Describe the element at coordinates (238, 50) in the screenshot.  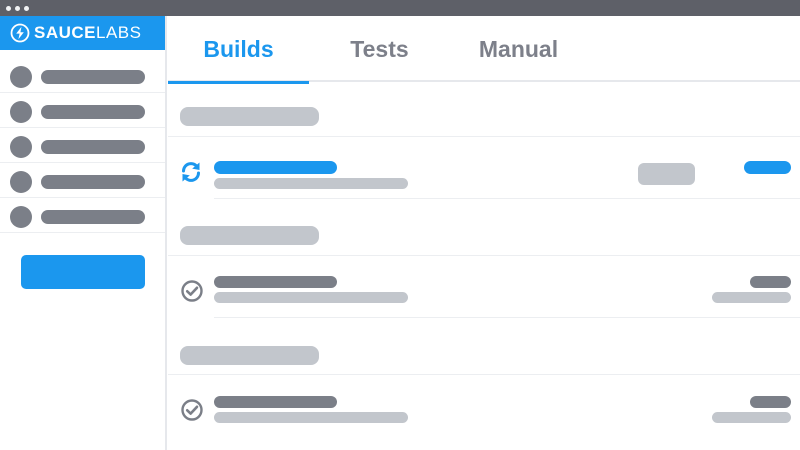
I see `tab-builds: Builds` at that location.